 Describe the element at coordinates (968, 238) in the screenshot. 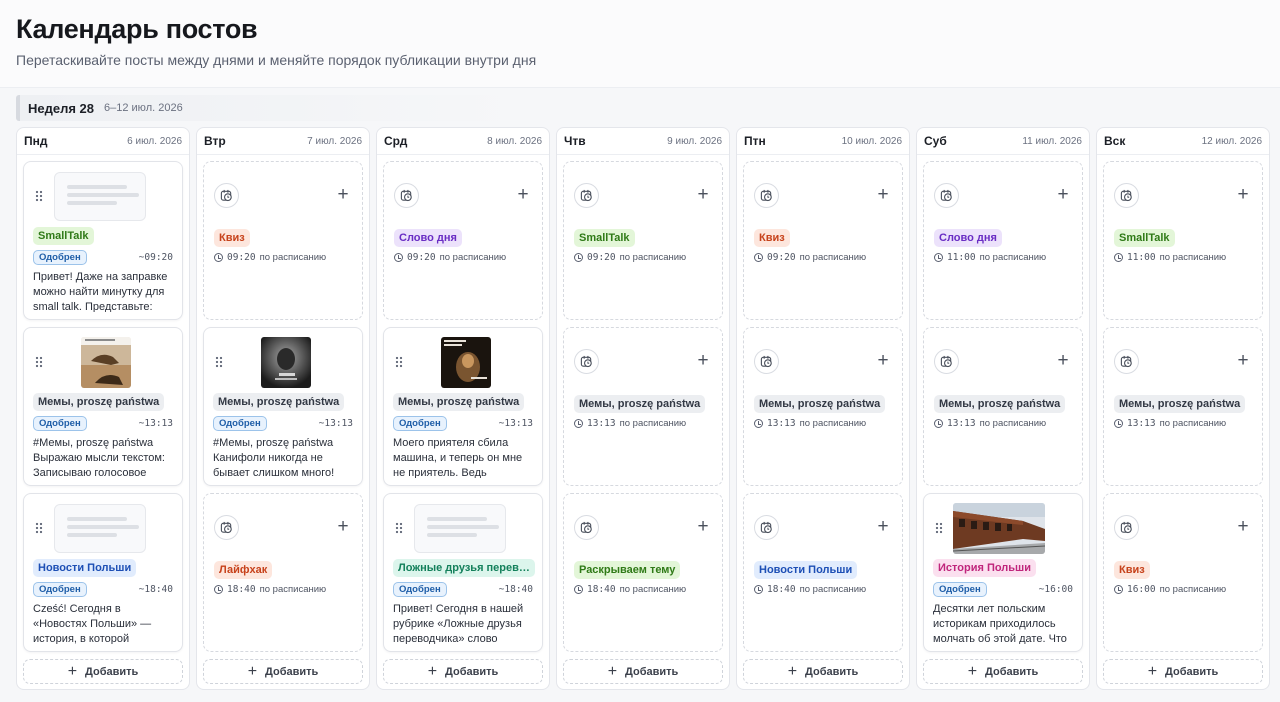

I see `rubric-tag: Слово дня` at that location.